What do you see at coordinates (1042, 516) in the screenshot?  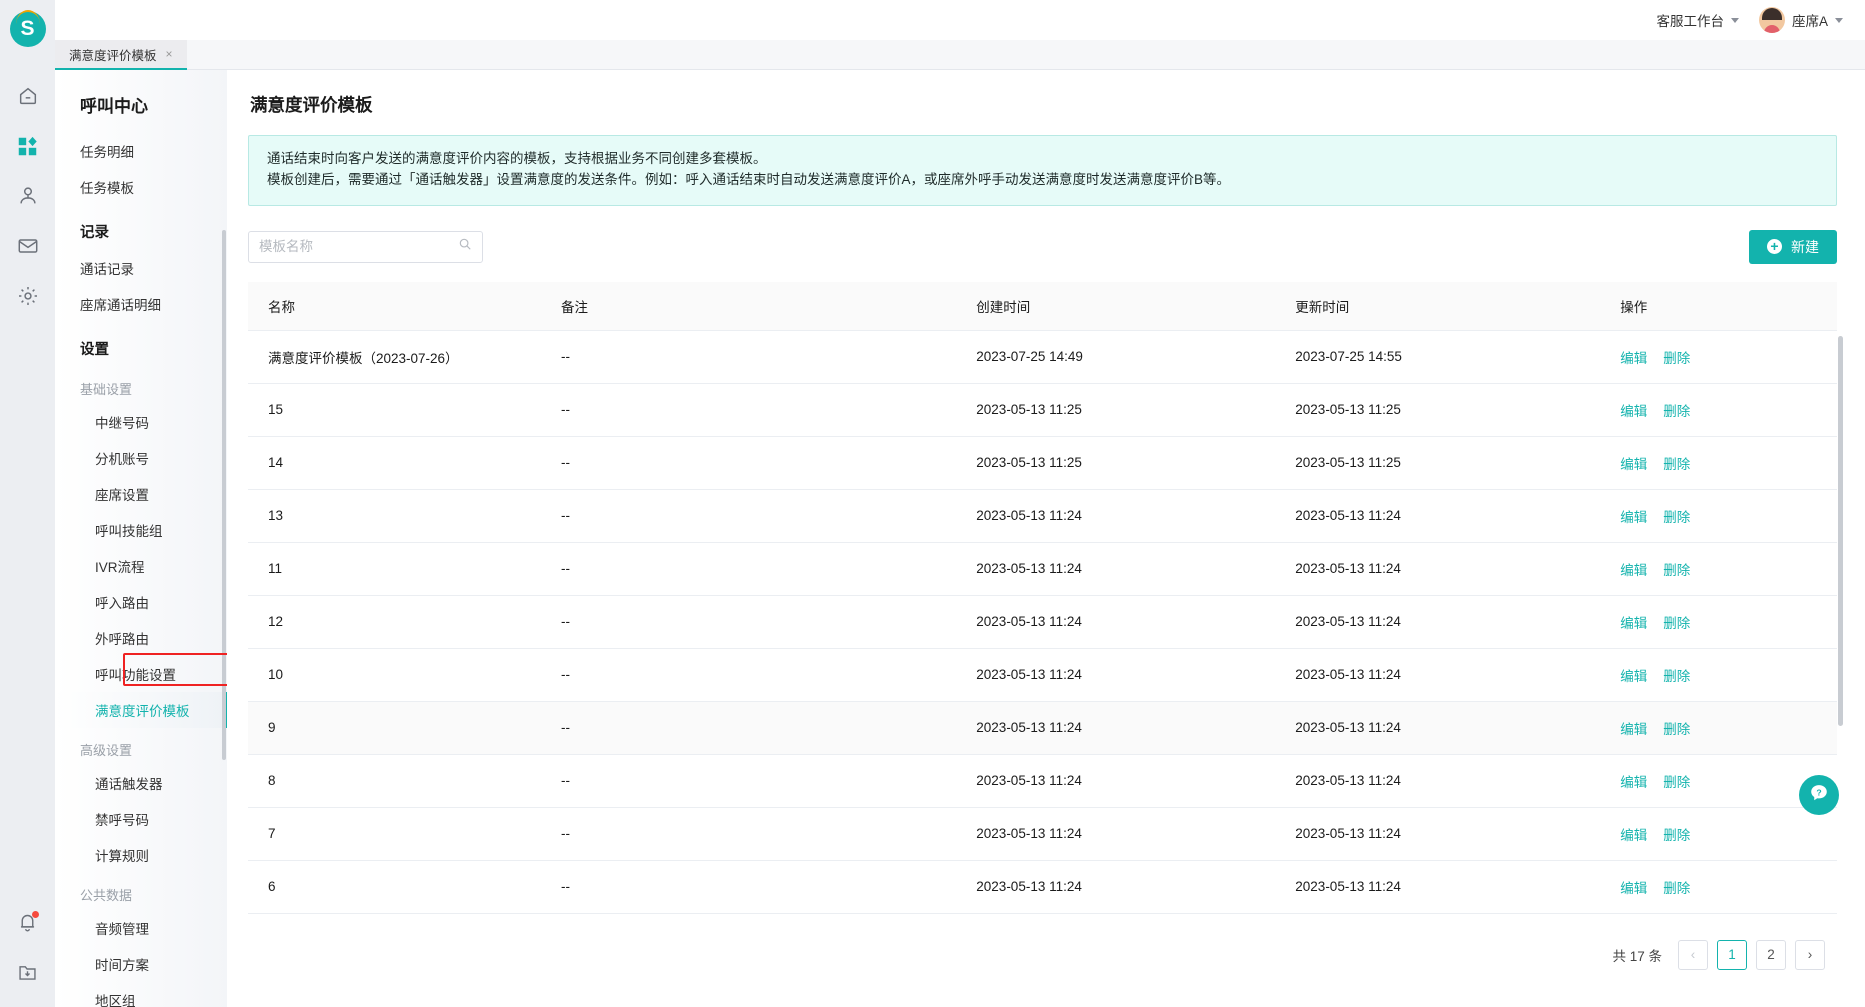 I see `table-row: 13 -- 2023-05-13 11:24 2023-05-13 11:24 编辑 删除` at bounding box center [1042, 516].